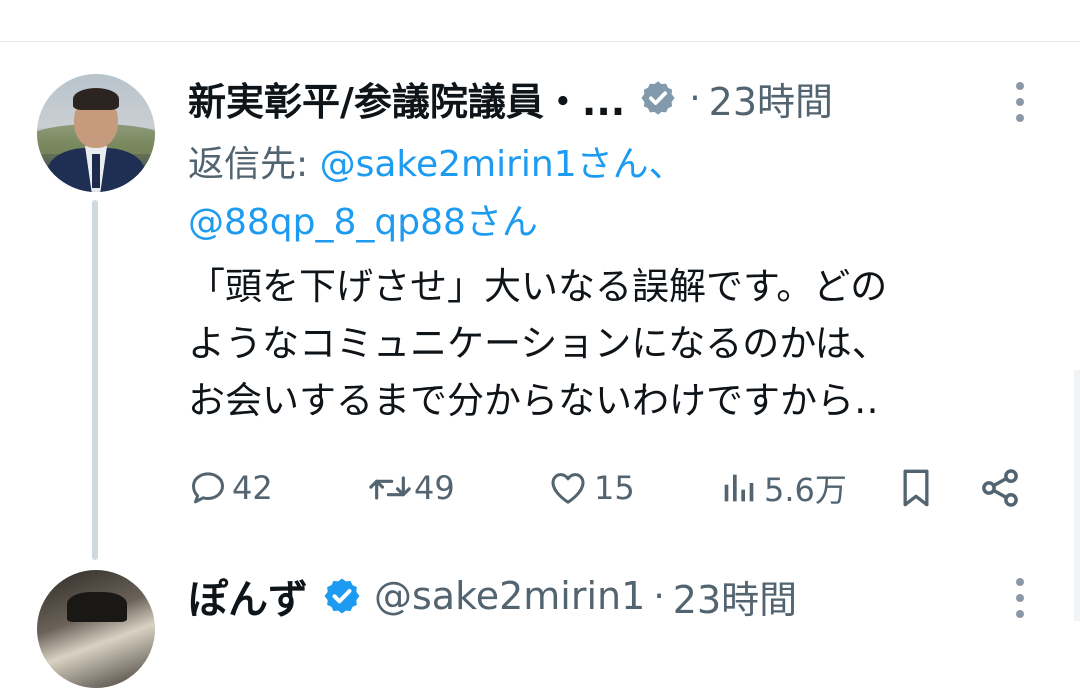  Describe the element at coordinates (248, 596) in the screenshot. I see `next-author-name: ぽんず` at that location.